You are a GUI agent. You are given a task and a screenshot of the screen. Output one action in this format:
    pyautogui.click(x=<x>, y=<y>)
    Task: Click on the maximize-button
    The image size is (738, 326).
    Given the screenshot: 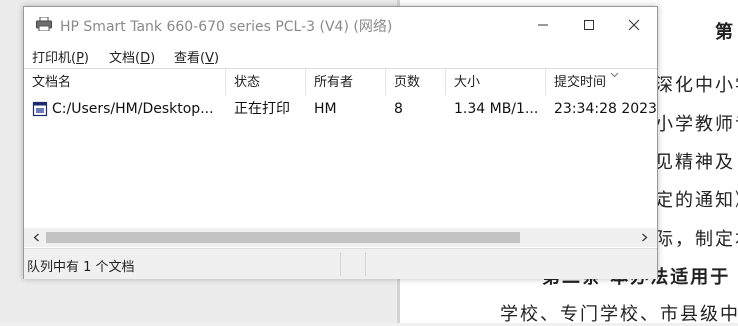 What is the action you would take?
    pyautogui.click(x=589, y=25)
    